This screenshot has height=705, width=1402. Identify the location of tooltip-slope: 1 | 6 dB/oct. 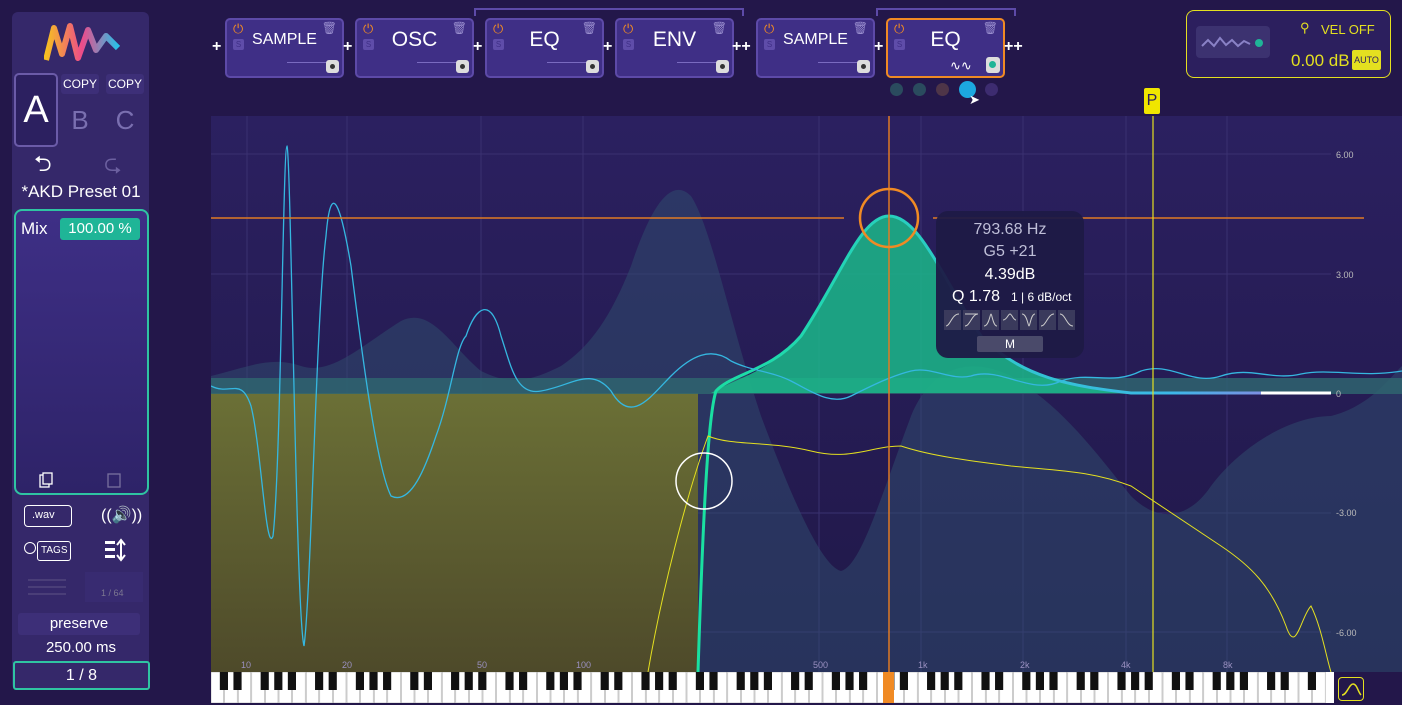
(1041, 297).